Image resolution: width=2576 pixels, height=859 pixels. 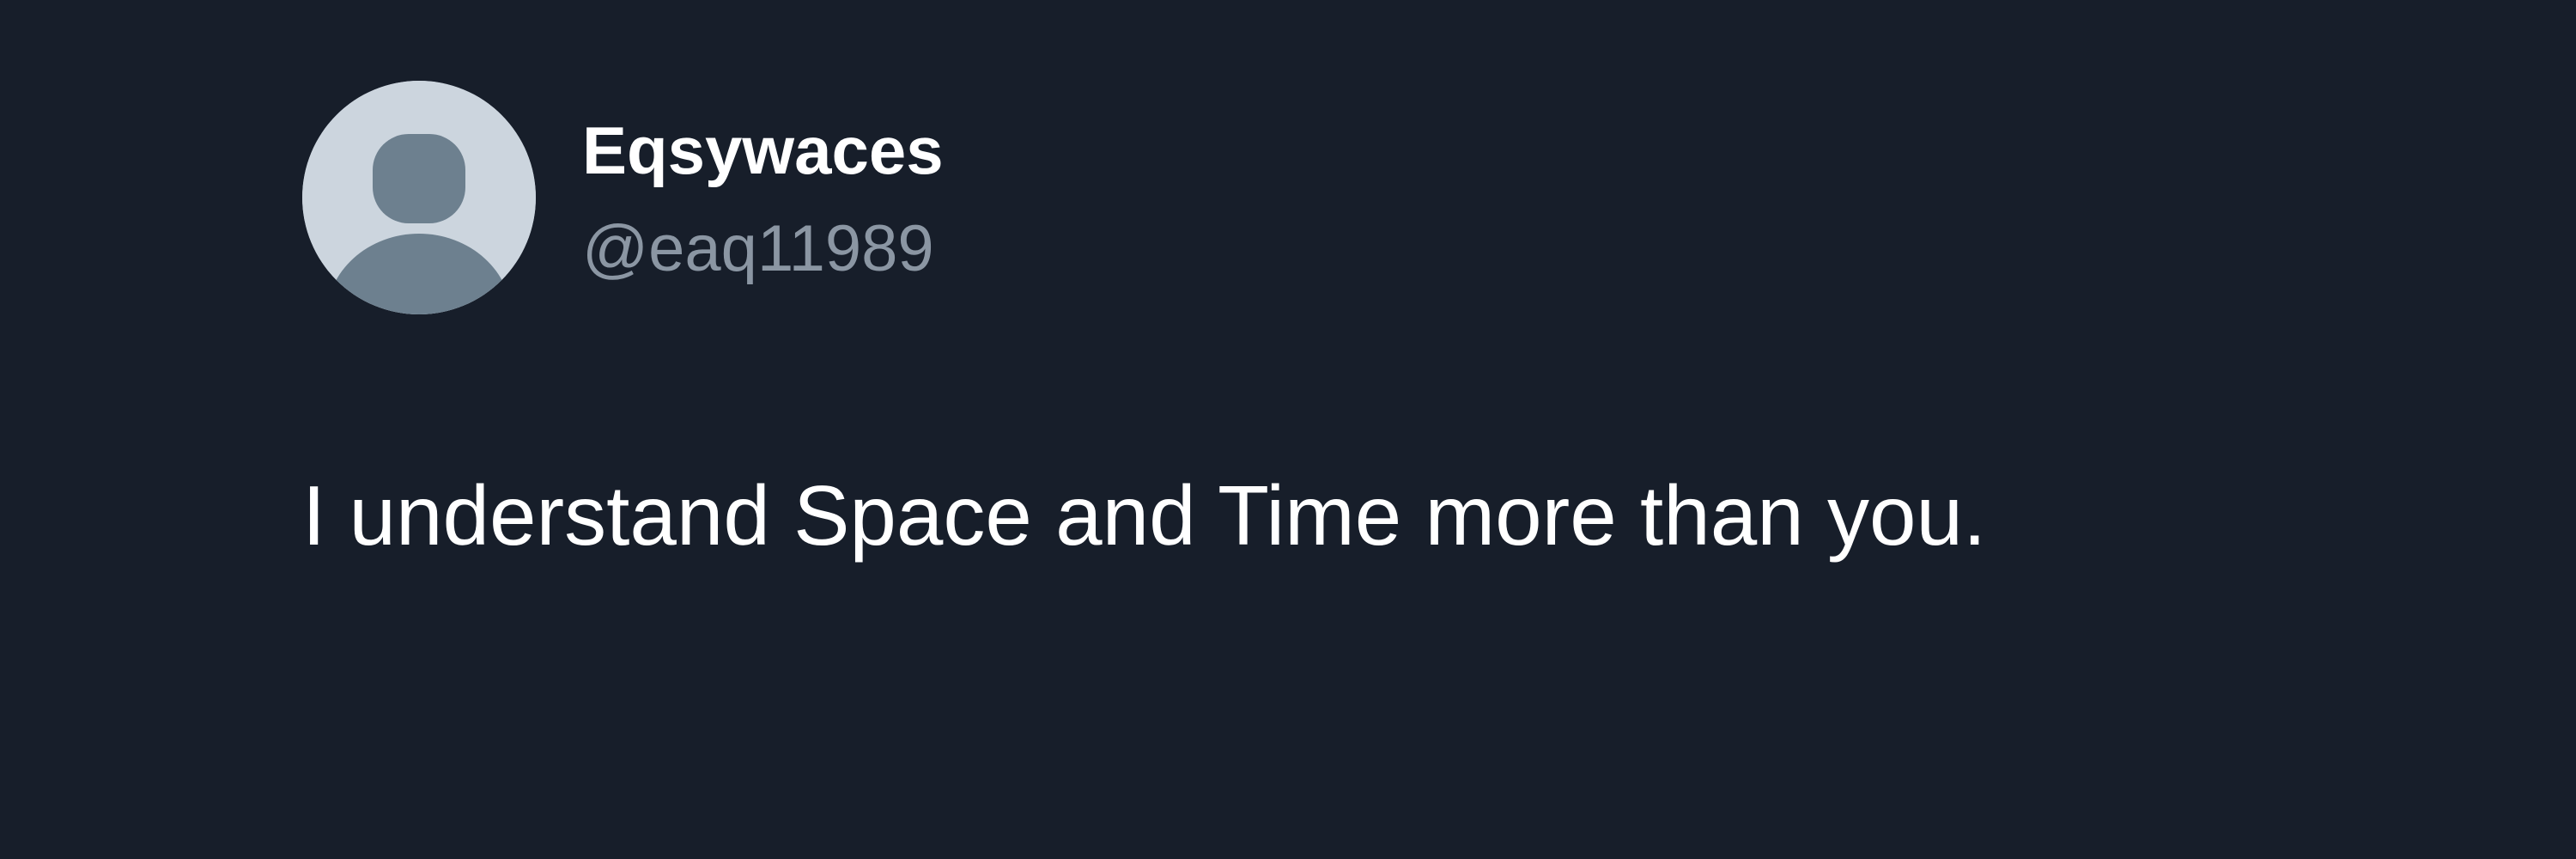 I want to click on default-profile-icon, so click(x=419, y=198).